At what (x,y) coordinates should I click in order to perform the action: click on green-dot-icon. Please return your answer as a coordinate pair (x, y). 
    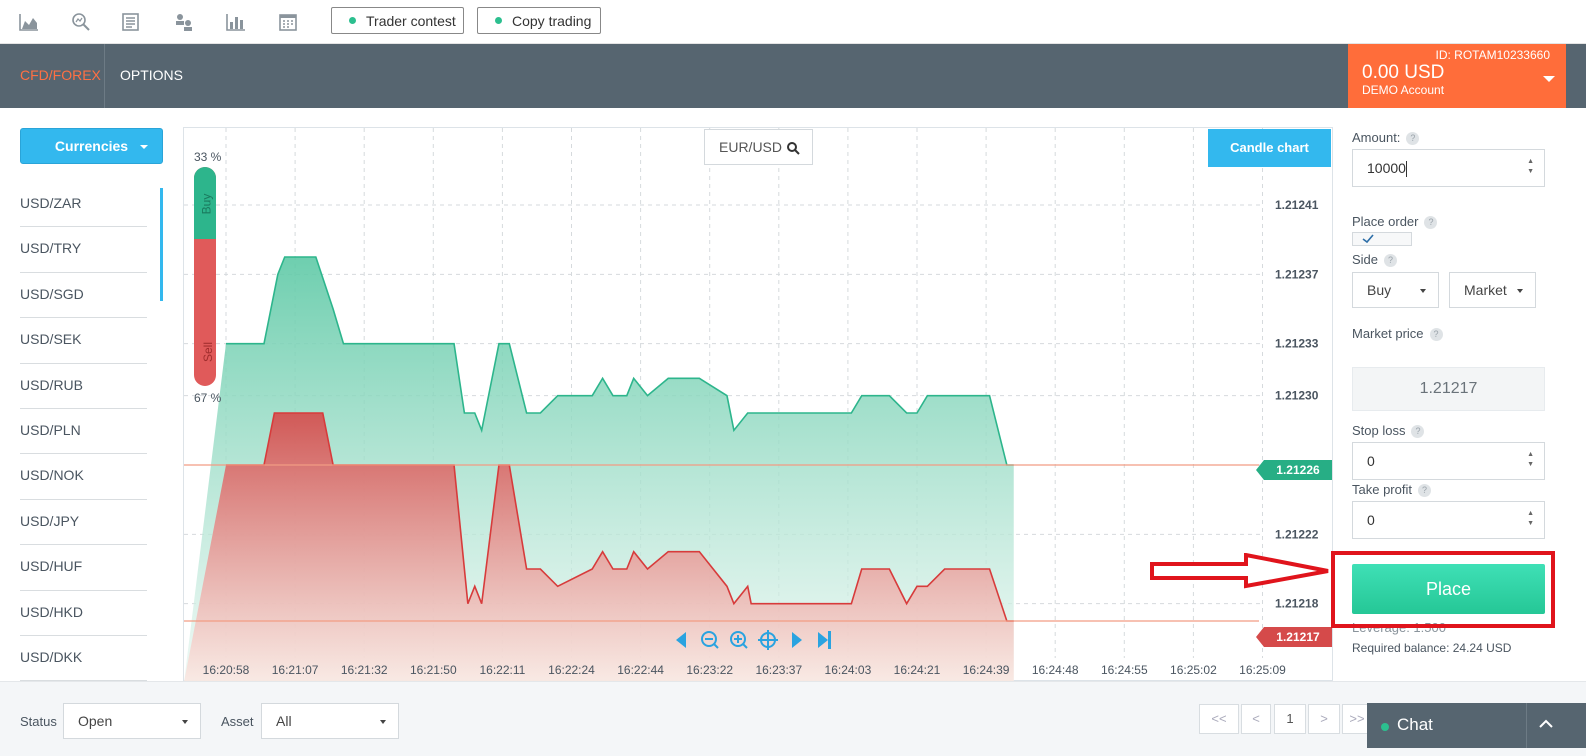
    Looking at the image, I should click on (352, 20).